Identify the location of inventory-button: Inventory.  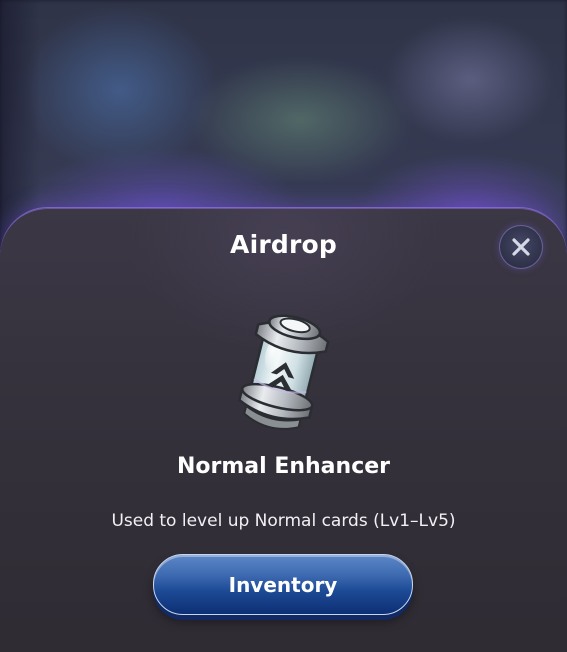
(283, 584).